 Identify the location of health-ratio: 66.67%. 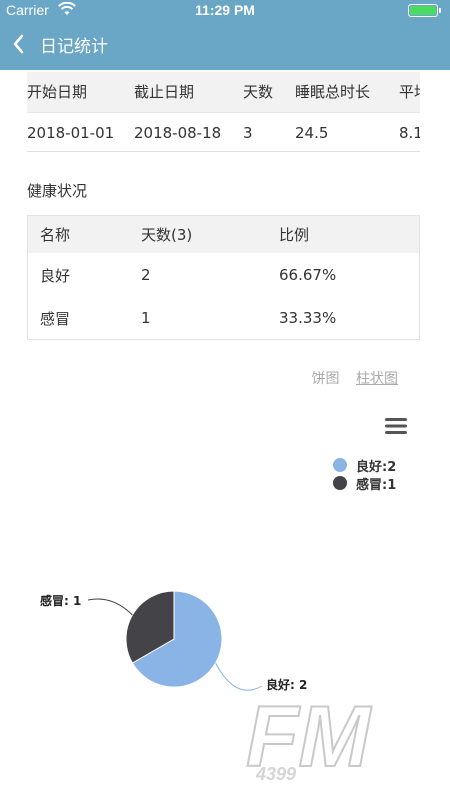
(308, 275).